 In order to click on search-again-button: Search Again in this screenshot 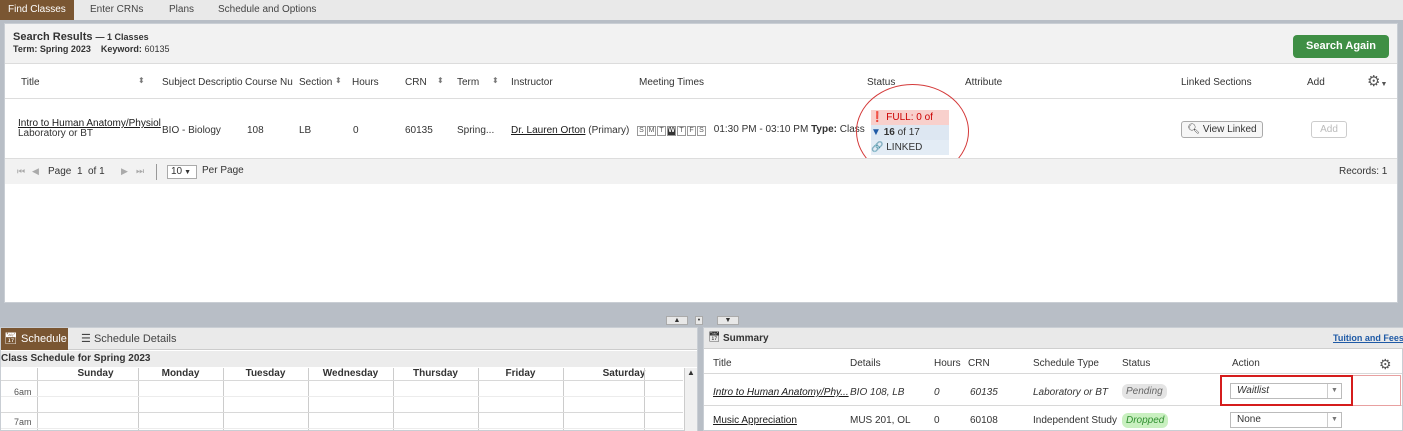, I will do `click(1341, 46)`.